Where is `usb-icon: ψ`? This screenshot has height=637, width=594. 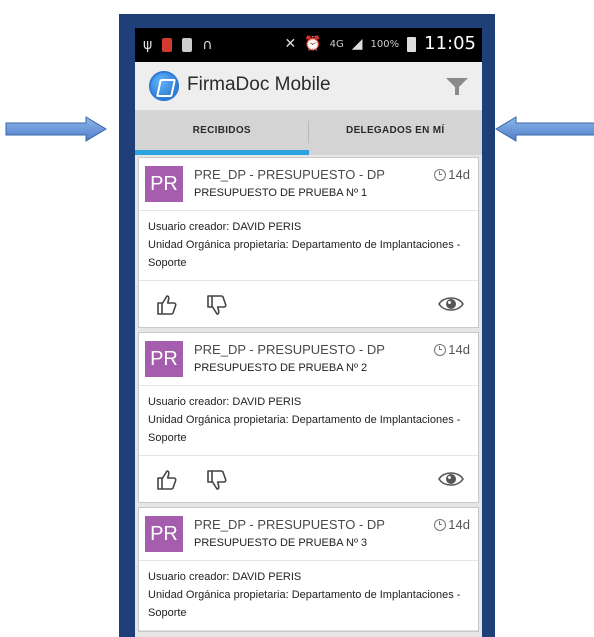
usb-icon: ψ is located at coordinates (148, 45).